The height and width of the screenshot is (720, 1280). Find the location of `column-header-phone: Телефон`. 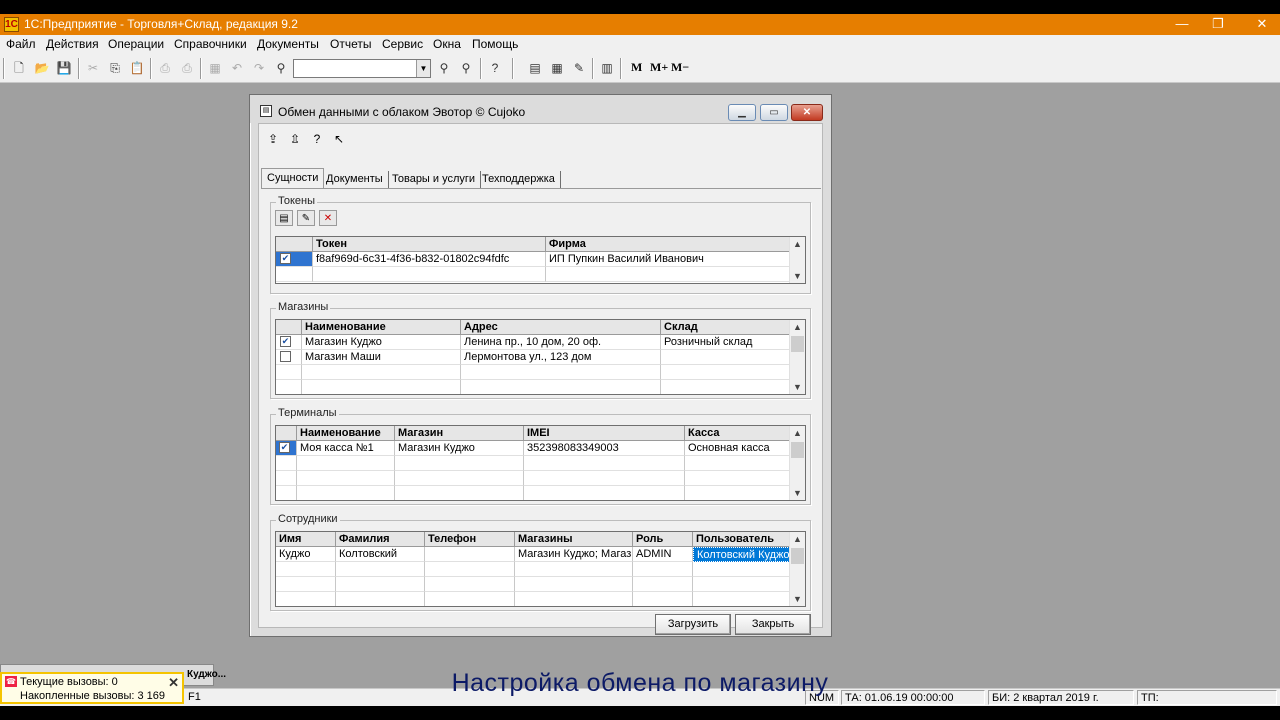

column-header-phone: Телефон is located at coordinates (470, 539).